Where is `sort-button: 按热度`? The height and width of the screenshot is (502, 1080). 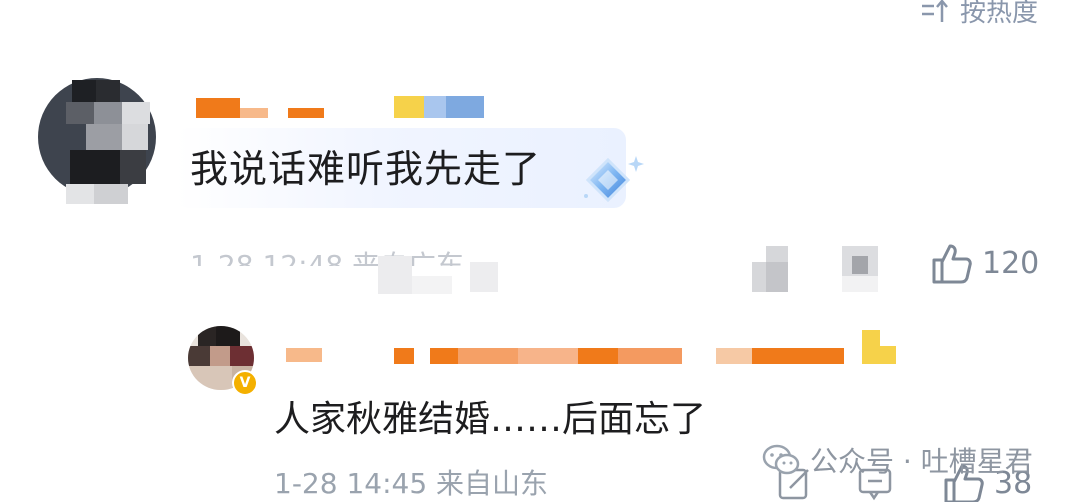 sort-button: 按热度 is located at coordinates (979, 14).